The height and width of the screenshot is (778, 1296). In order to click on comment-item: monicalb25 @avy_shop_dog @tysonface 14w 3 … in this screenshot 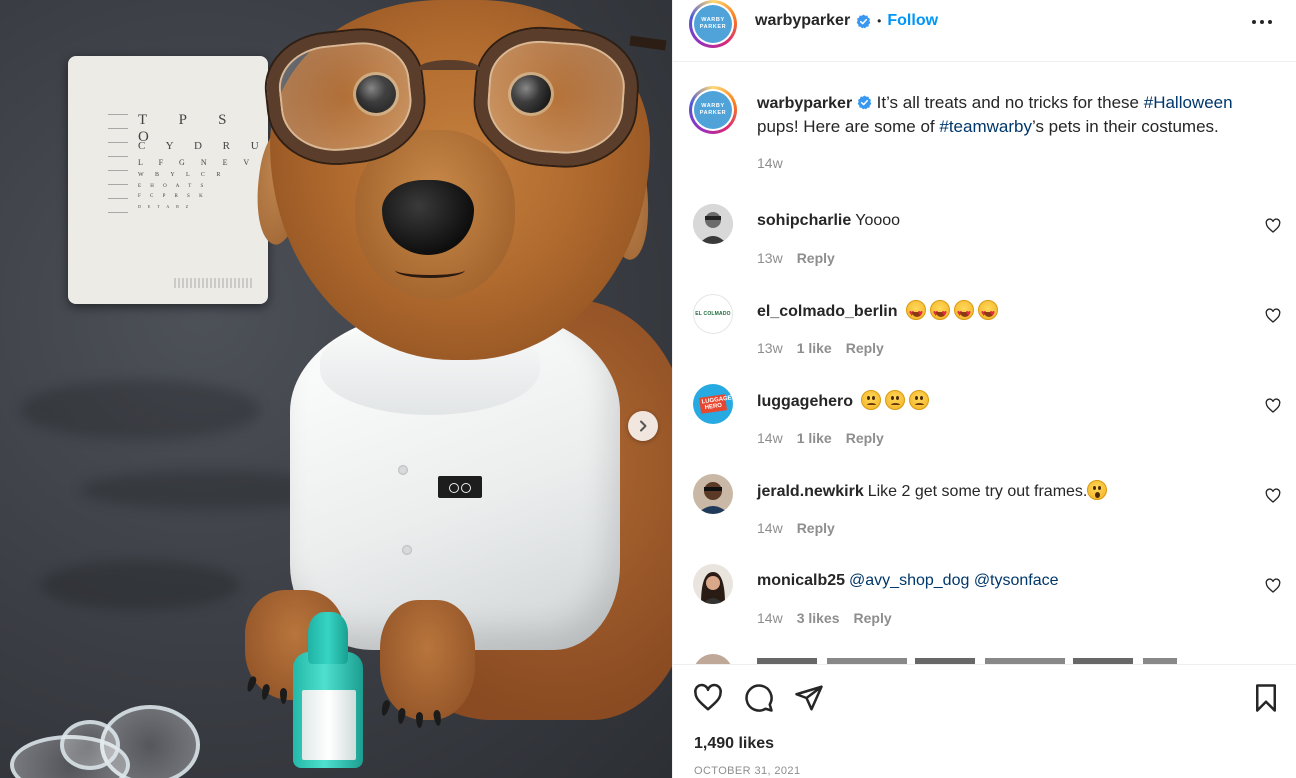, I will do `click(988, 609)`.